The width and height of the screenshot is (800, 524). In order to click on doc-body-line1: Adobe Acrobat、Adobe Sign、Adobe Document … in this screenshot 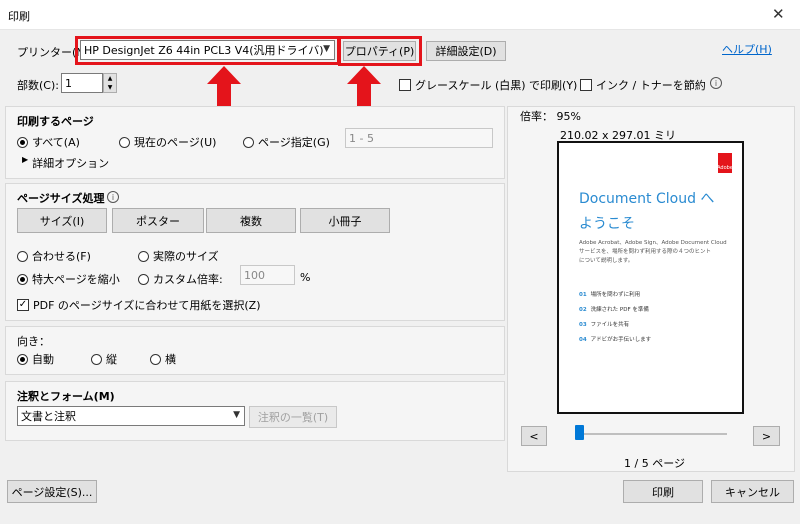, I will do `click(653, 243)`.